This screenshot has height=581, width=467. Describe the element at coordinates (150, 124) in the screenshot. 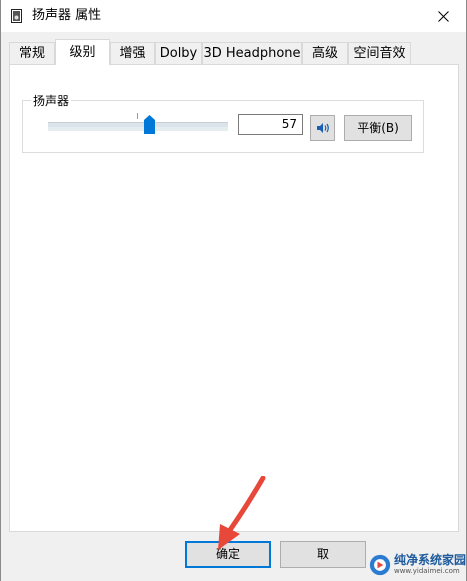

I see `slider-thumb` at that location.